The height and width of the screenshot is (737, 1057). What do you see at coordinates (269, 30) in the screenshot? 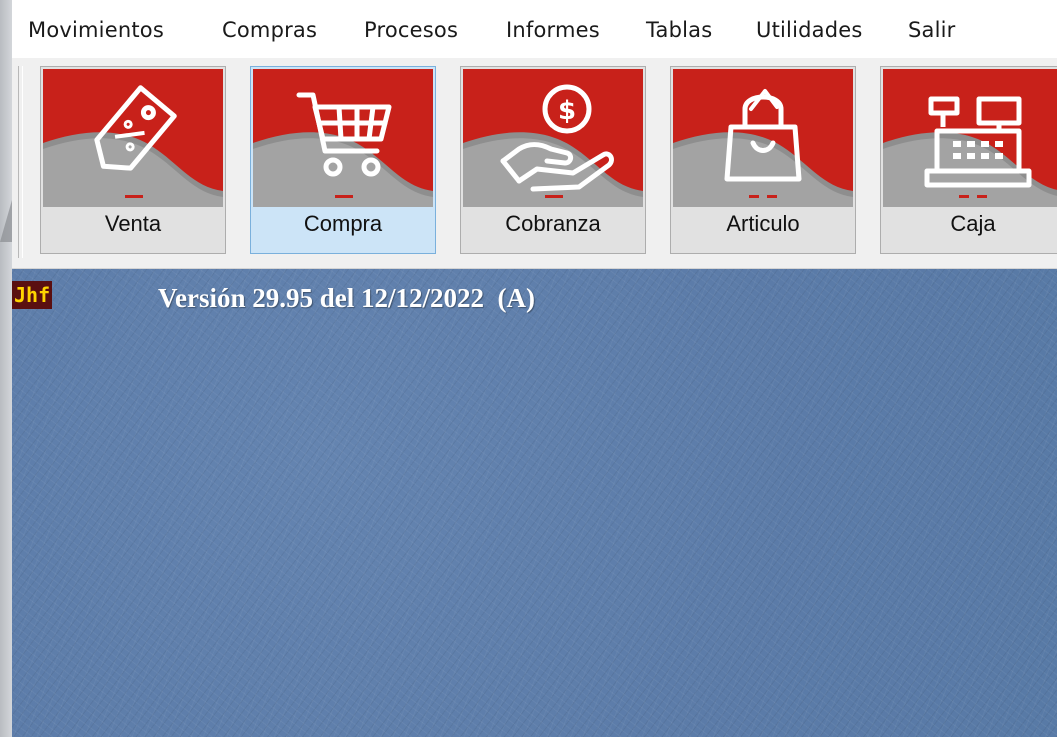
I see `menu-compras: Compras` at bounding box center [269, 30].